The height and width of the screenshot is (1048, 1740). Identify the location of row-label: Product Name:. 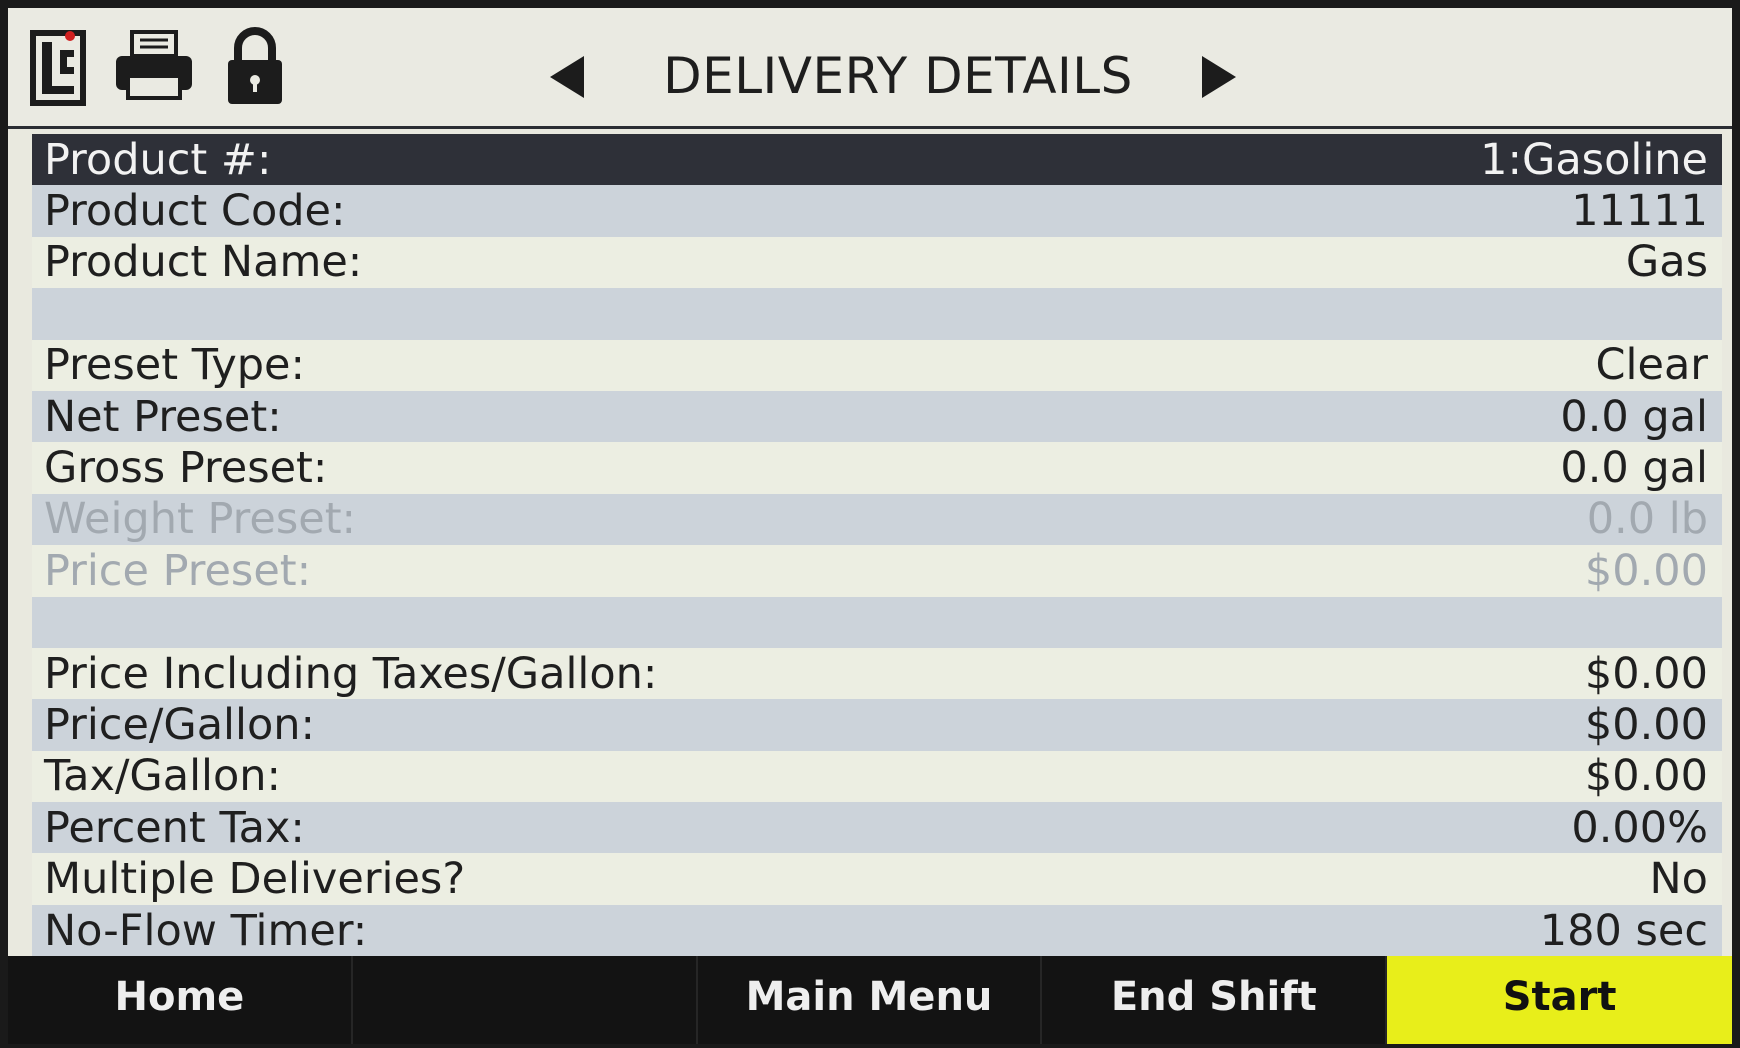
(203, 262).